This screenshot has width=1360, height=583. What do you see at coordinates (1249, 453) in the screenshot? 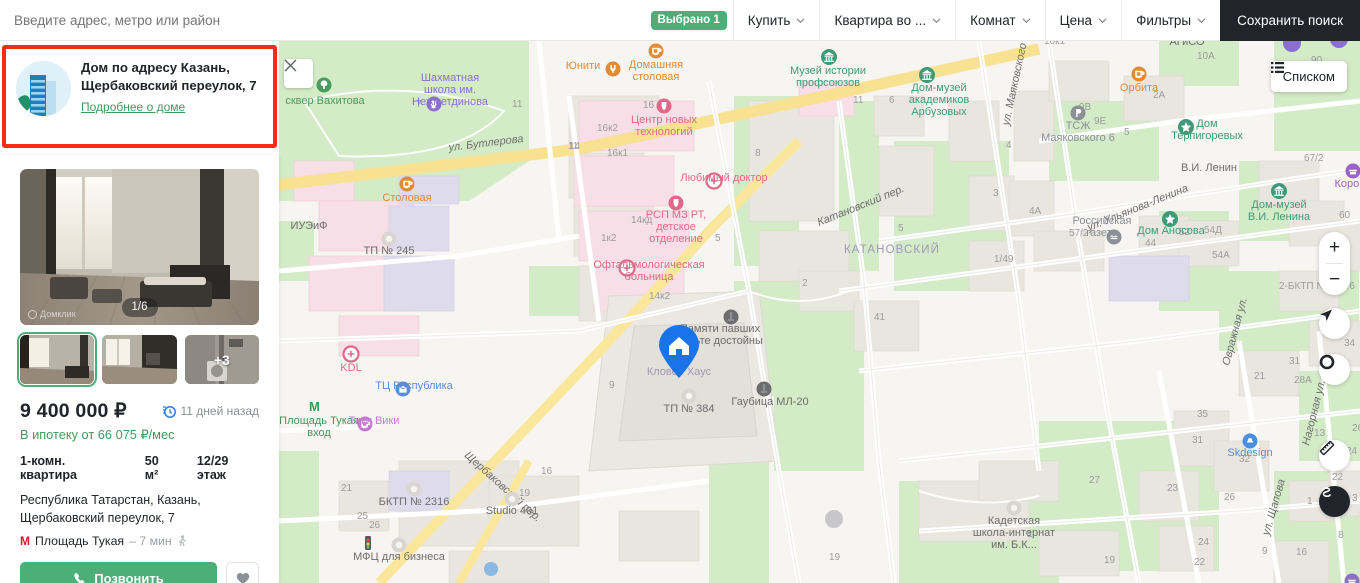
I see `map-poi-label: Skdesign` at bounding box center [1249, 453].